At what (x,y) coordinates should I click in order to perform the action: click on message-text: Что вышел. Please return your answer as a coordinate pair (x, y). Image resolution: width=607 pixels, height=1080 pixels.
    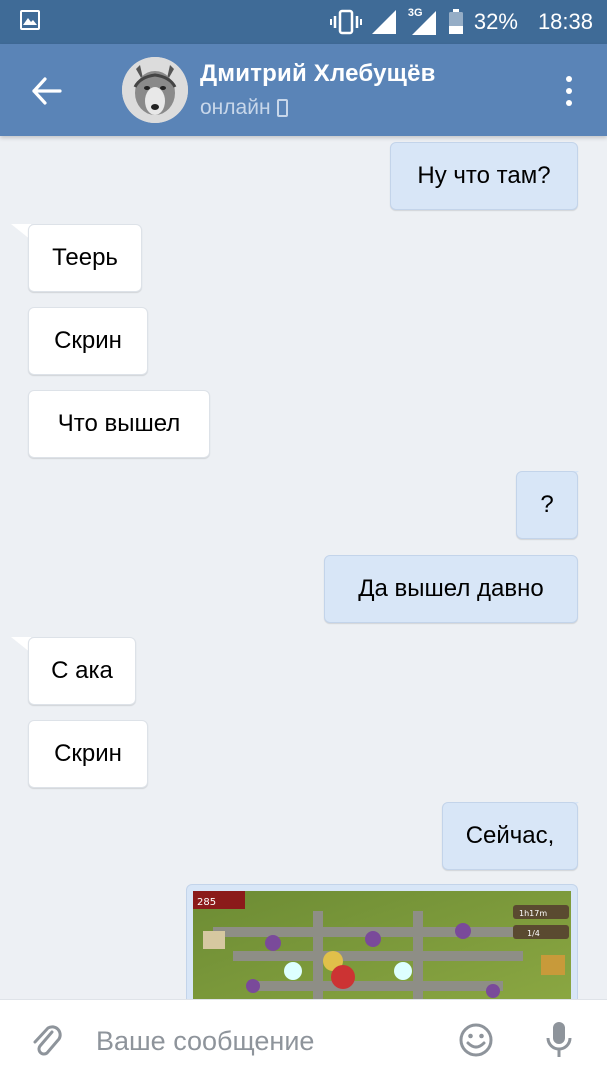
    Looking at the image, I should click on (119, 423).